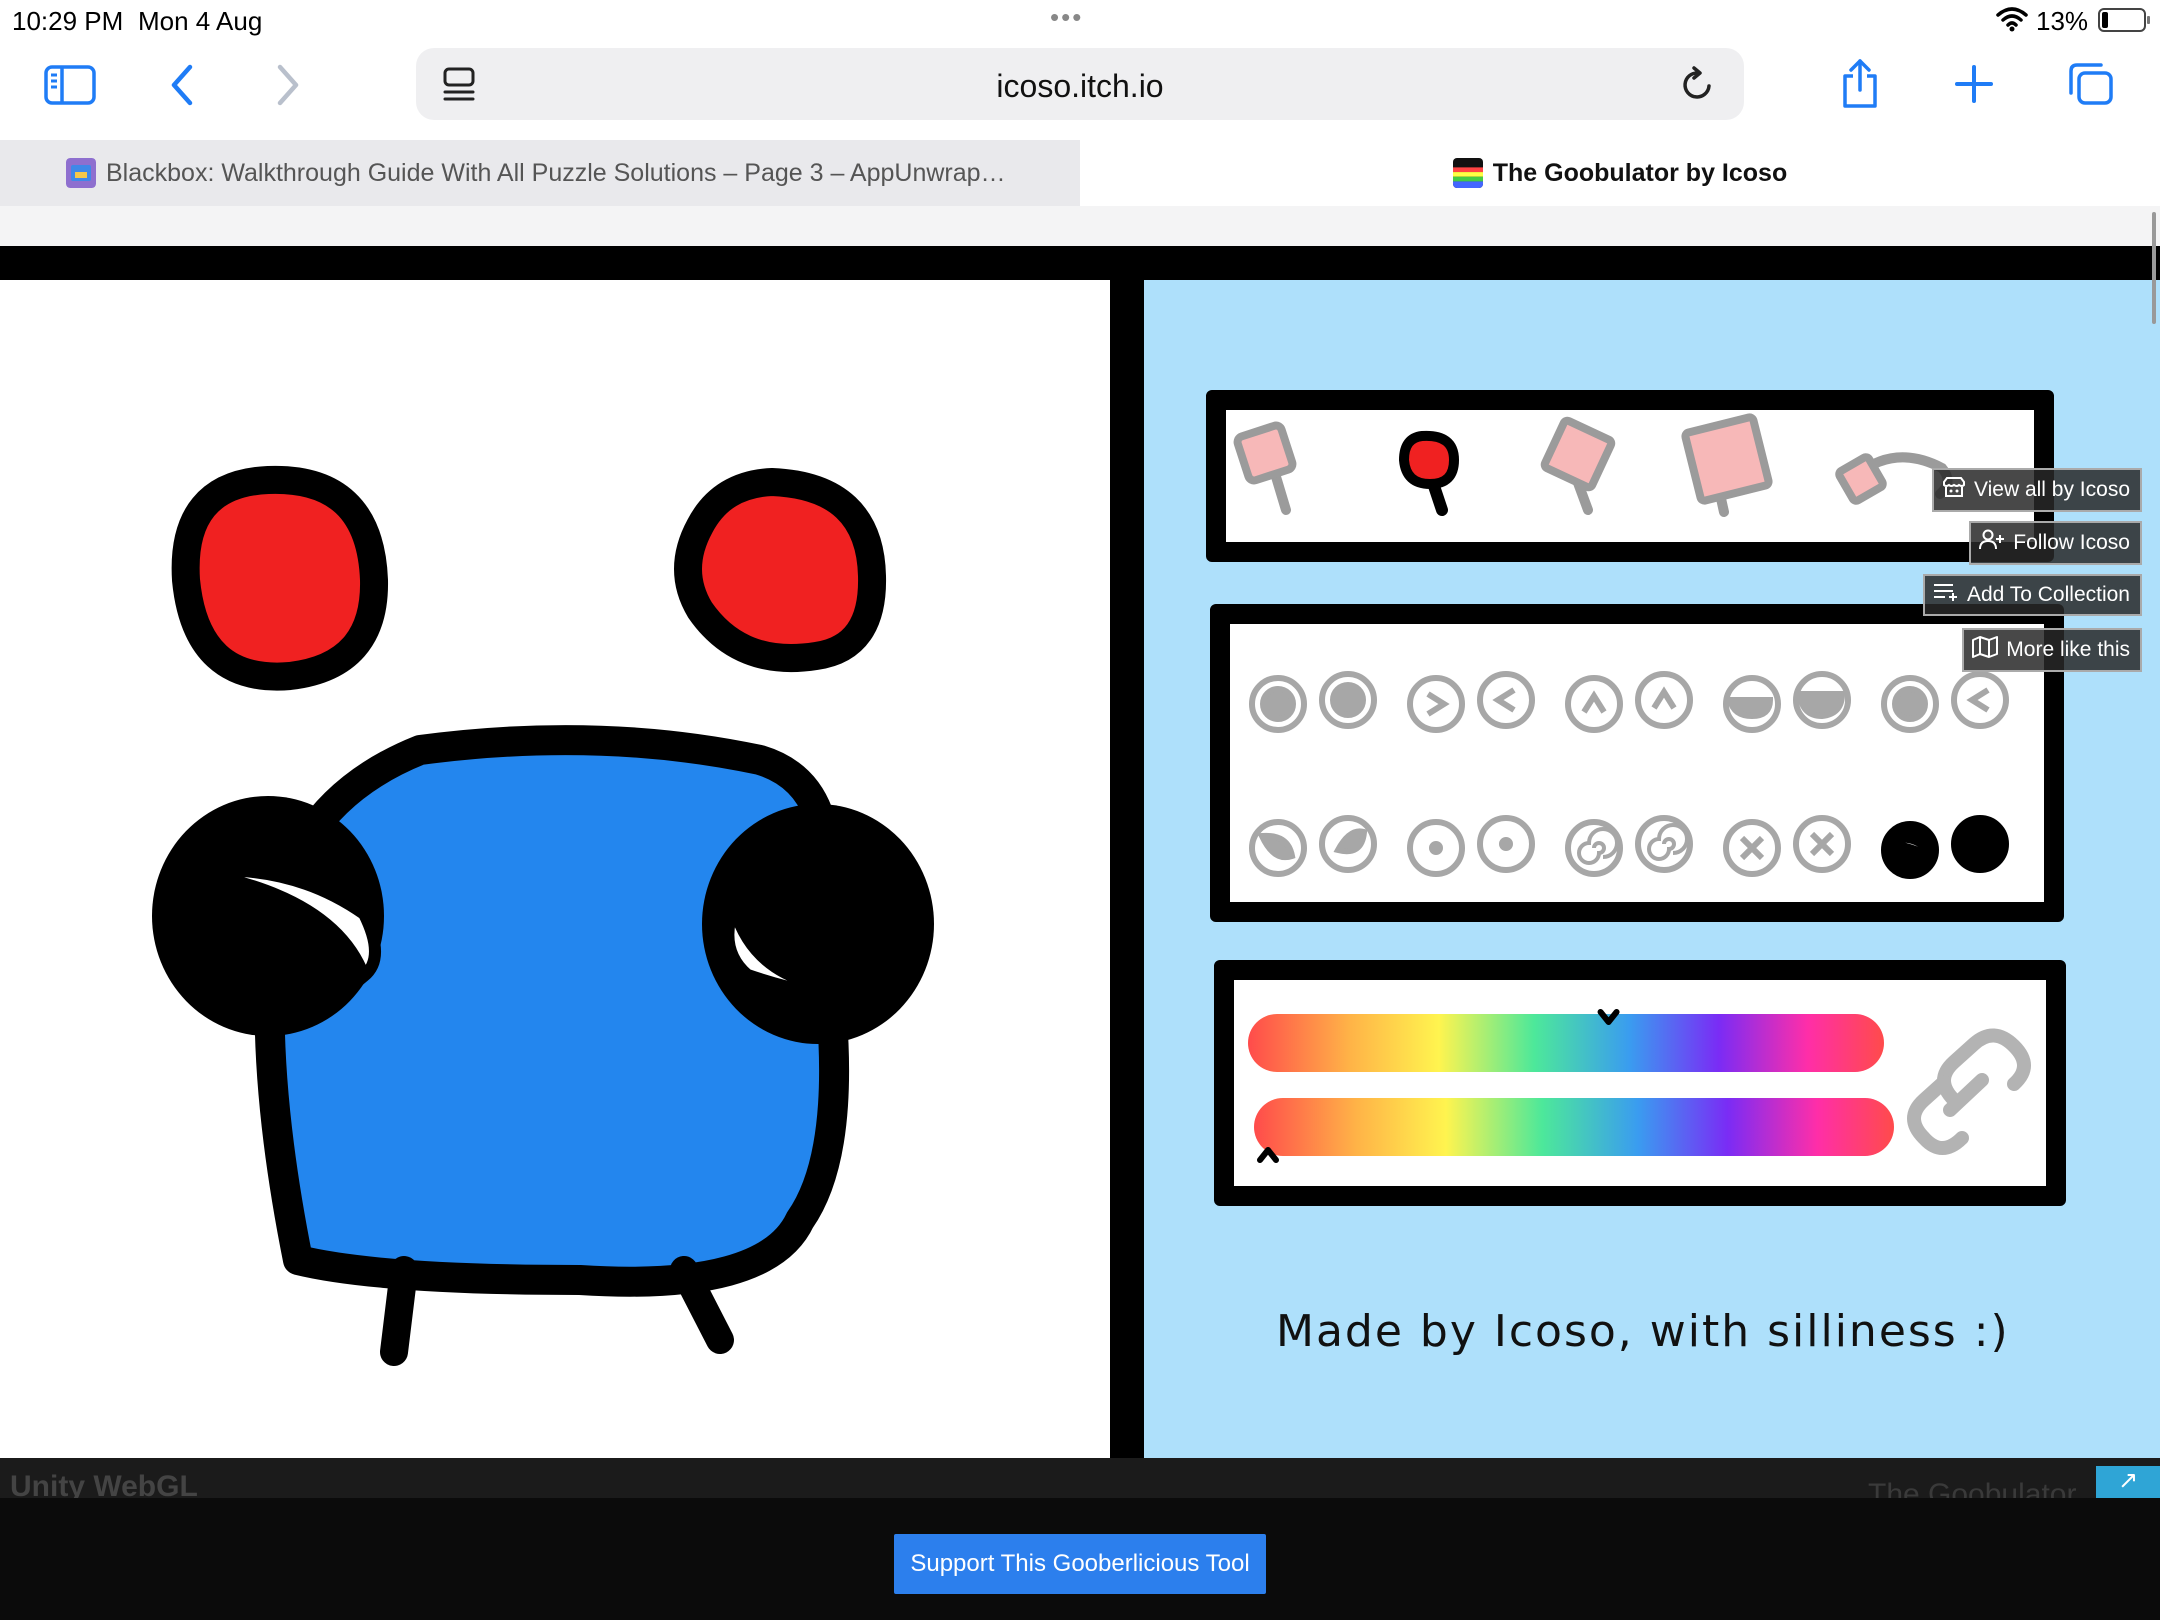  Describe the element at coordinates (1992, 543) in the screenshot. I see `follow-user-icon` at that location.